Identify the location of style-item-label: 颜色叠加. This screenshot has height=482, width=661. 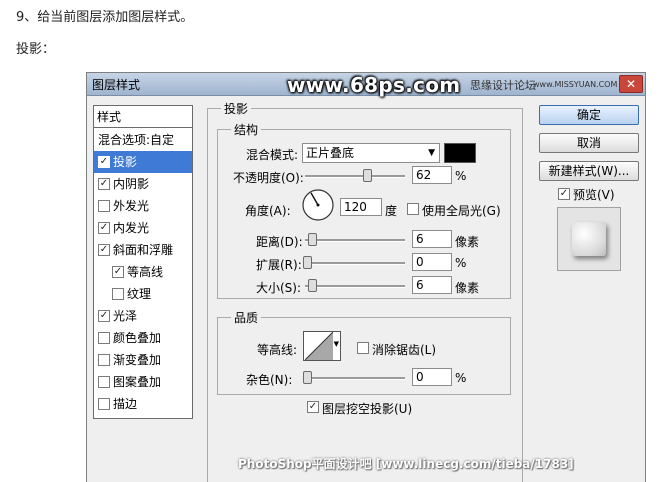
(137, 338).